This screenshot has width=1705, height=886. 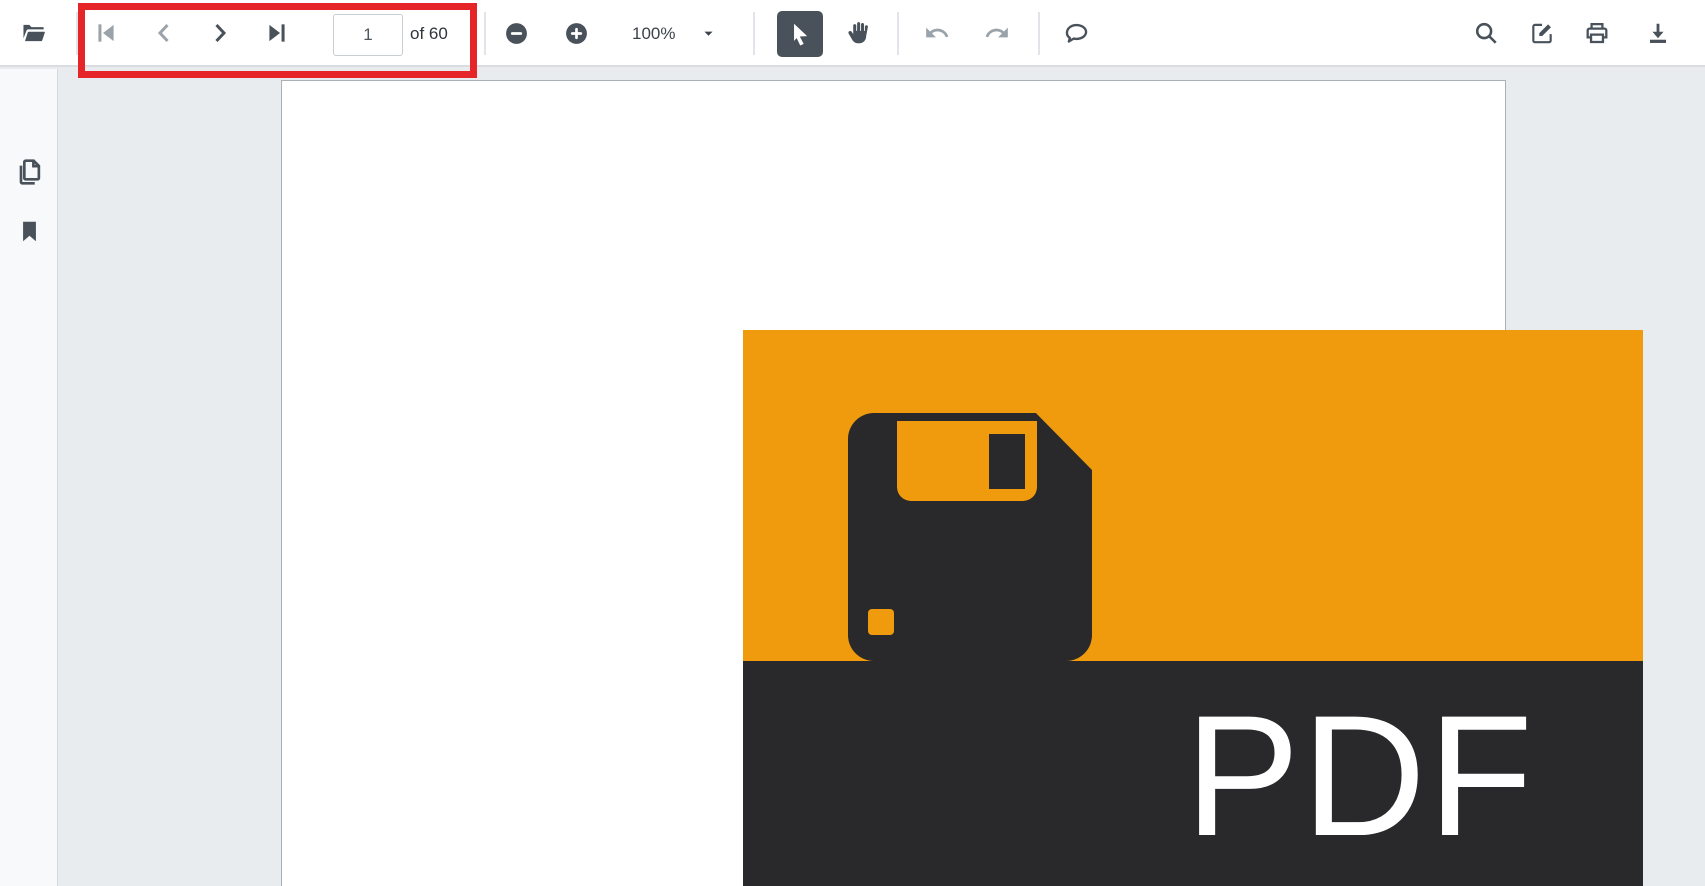 I want to click on pan-tool-button, so click(x=857, y=33).